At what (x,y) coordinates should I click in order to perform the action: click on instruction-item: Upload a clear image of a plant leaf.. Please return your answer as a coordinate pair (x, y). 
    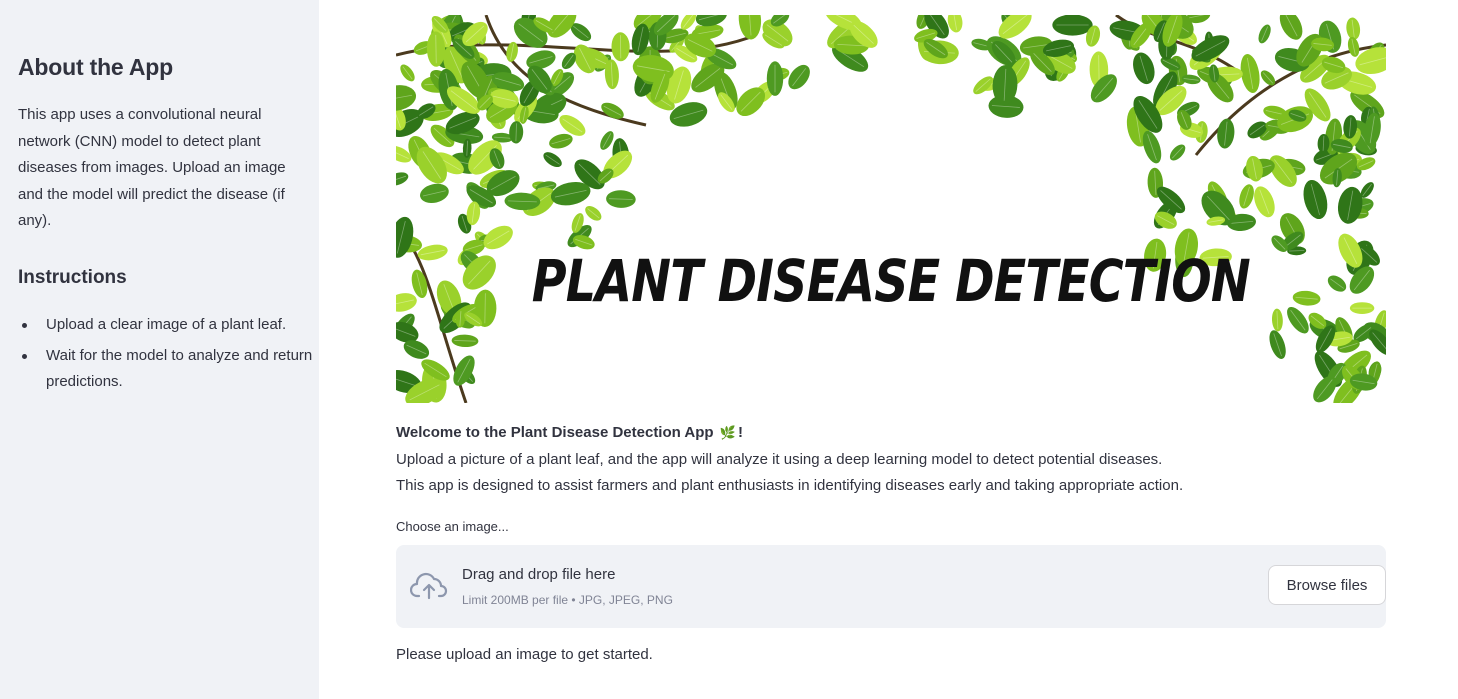
    Looking at the image, I should click on (169, 325).